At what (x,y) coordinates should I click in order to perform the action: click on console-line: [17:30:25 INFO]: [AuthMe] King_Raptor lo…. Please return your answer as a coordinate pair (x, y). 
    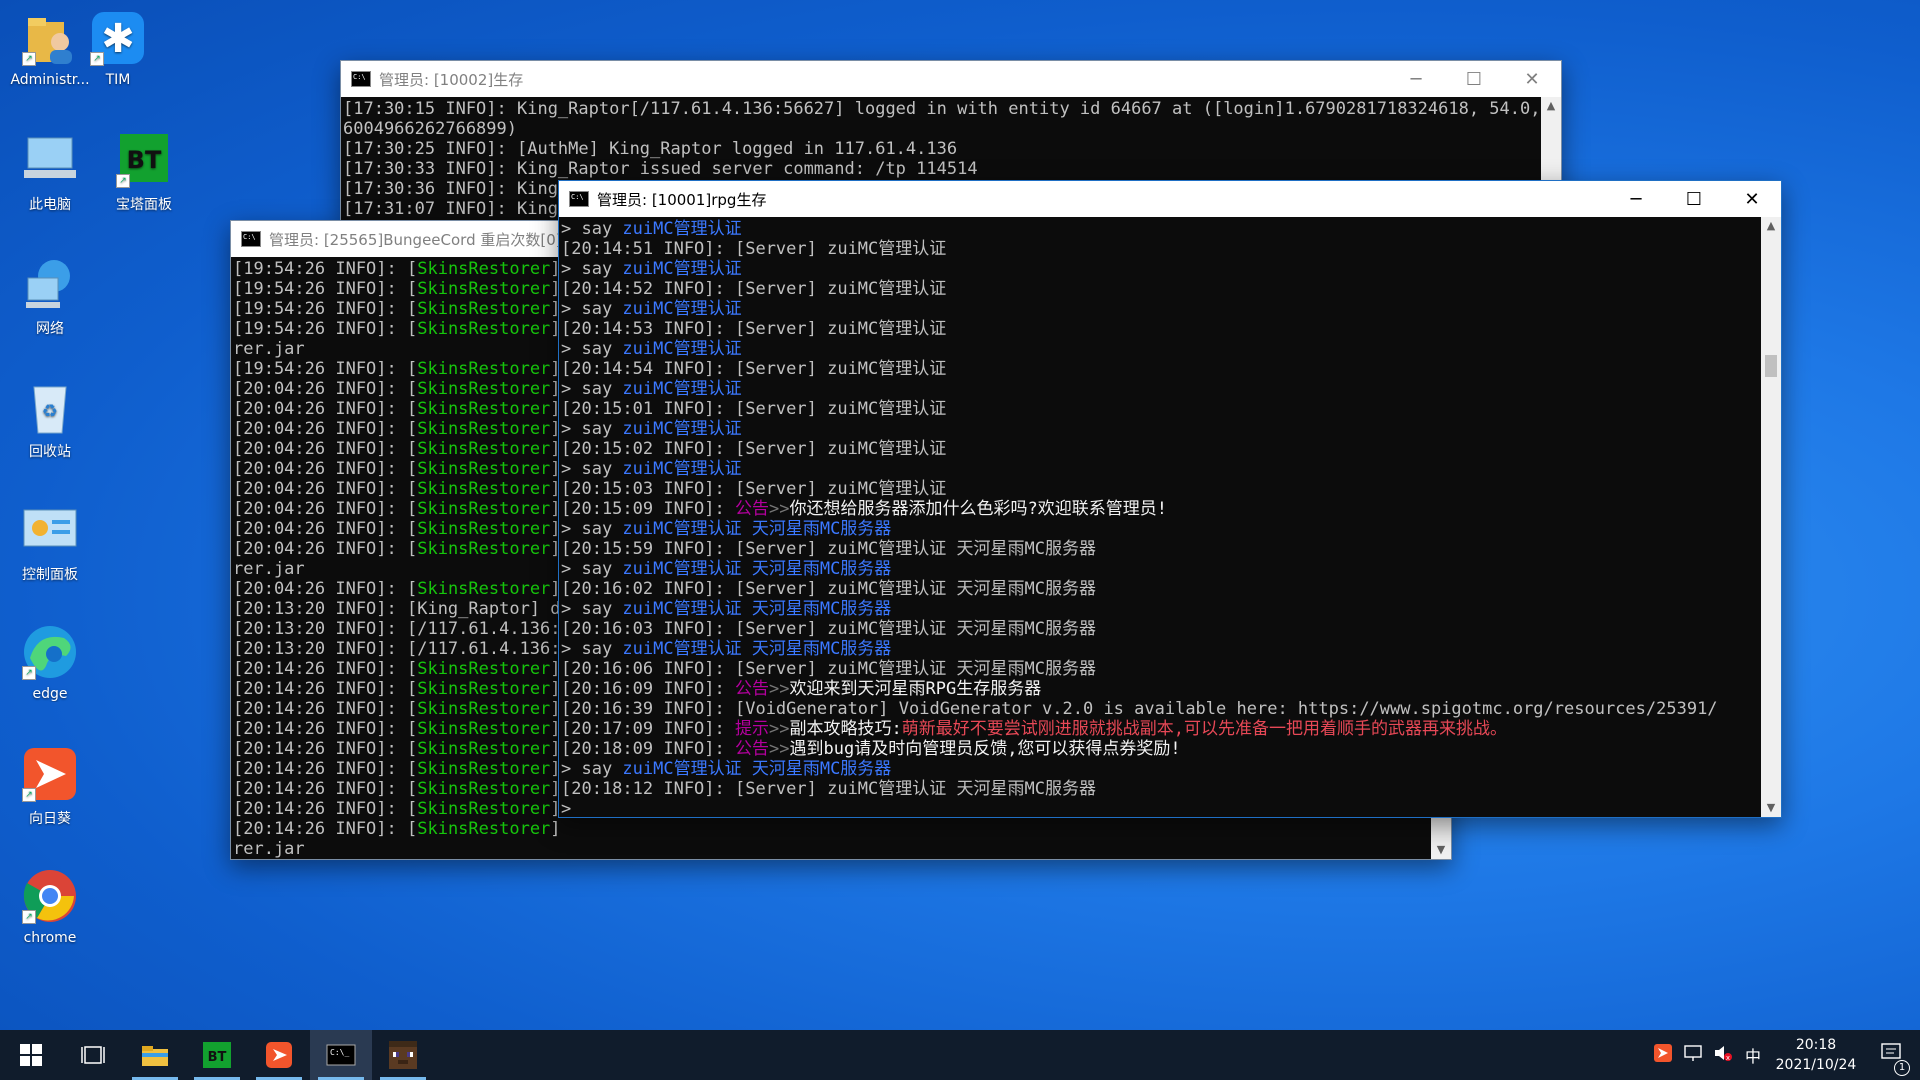
    Looking at the image, I should click on (650, 149).